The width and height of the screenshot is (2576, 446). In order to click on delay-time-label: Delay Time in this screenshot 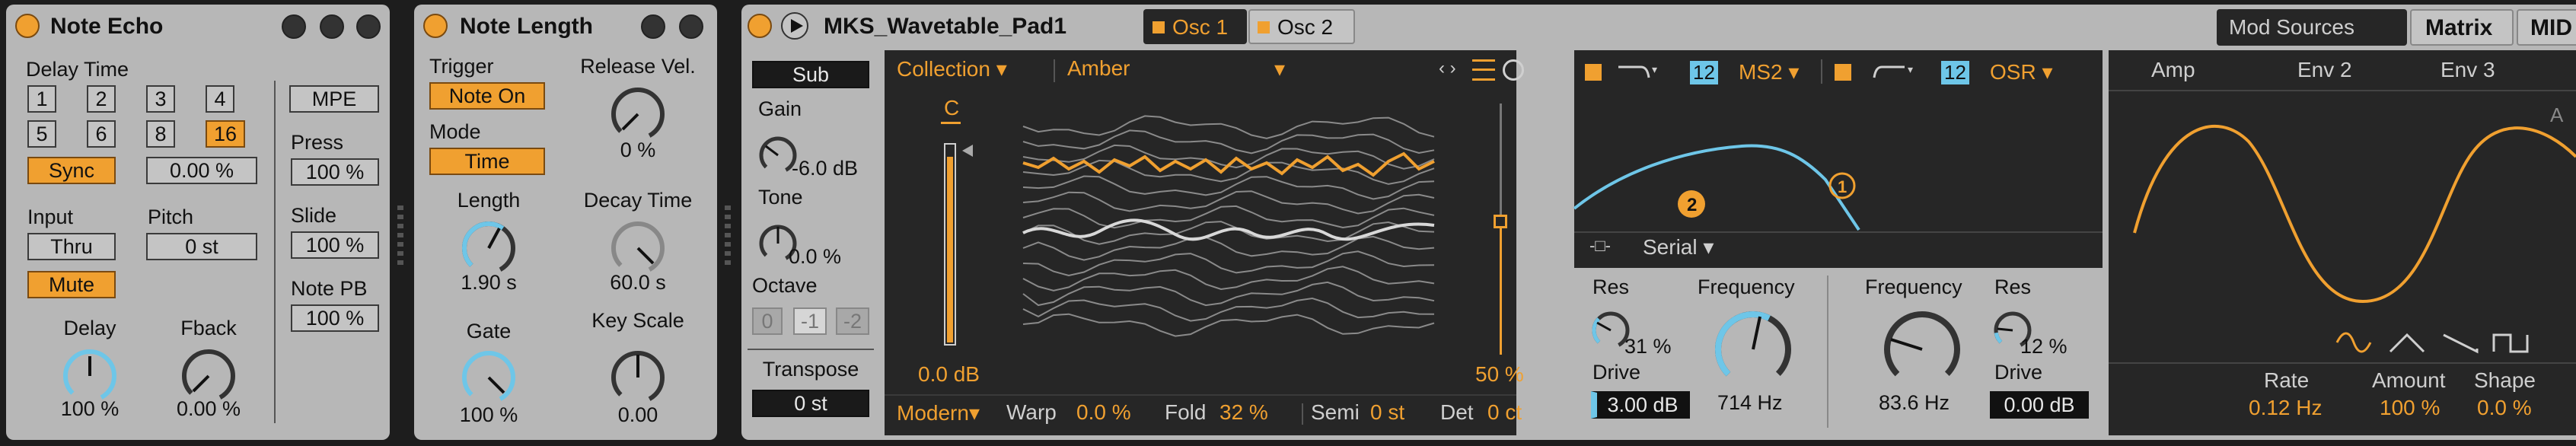, I will do `click(77, 69)`.